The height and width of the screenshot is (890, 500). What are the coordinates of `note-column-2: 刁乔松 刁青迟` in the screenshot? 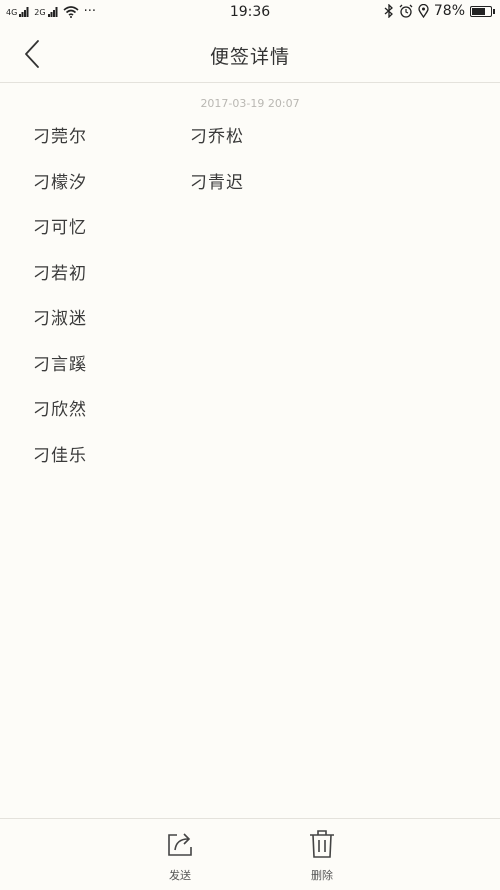 It's located at (217, 169).